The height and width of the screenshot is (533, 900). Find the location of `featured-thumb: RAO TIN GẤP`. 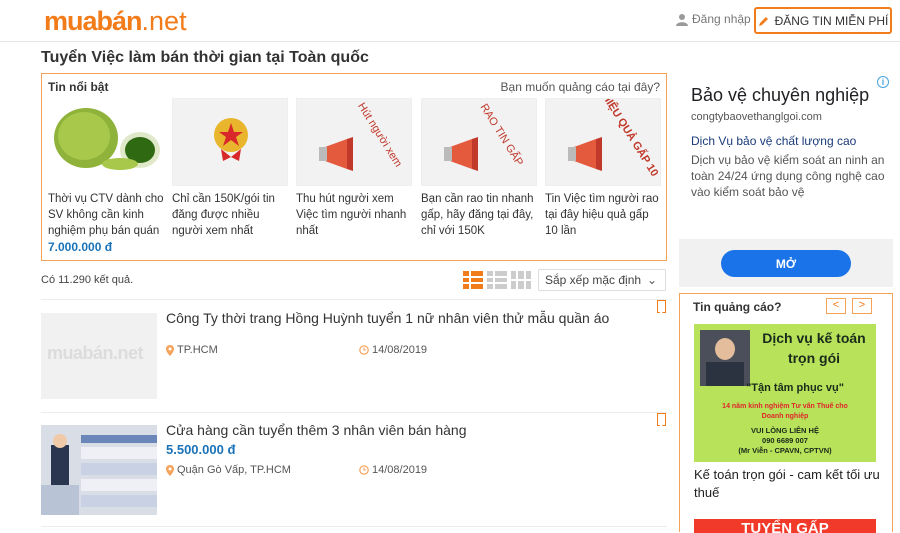

featured-thumb: RAO TIN GẤP is located at coordinates (479, 142).